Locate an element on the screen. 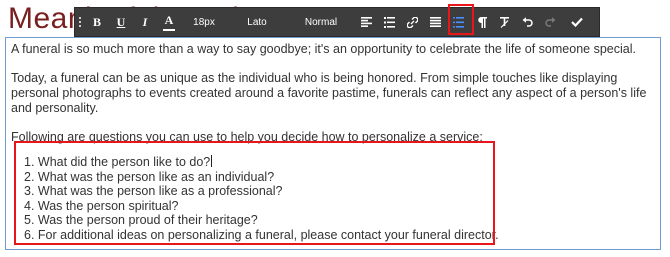  underline-button: U is located at coordinates (121, 22).